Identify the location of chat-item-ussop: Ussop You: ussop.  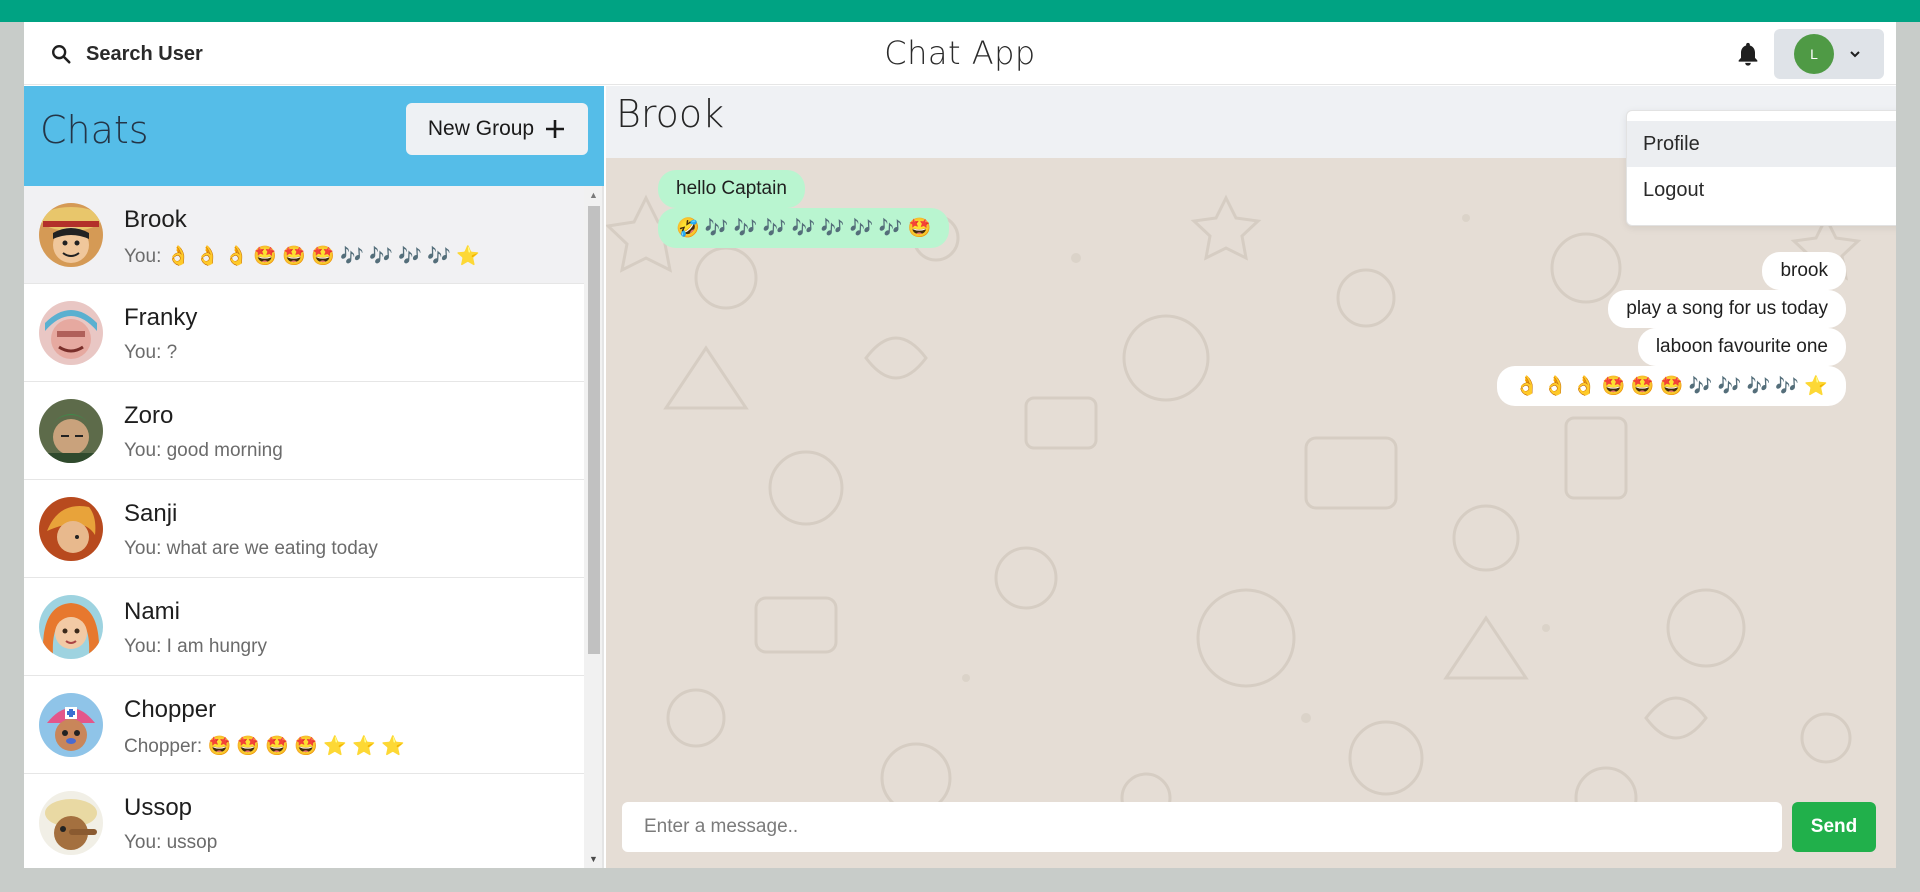
(304, 821).